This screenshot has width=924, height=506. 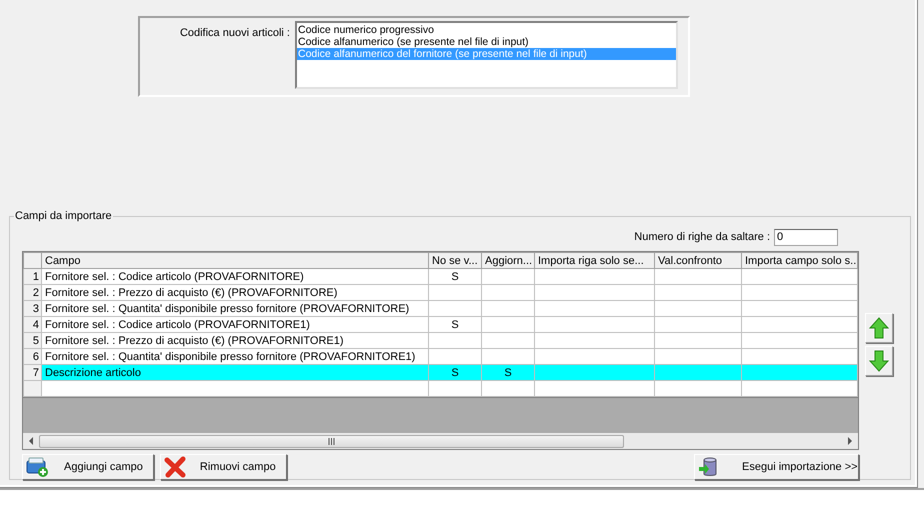 What do you see at coordinates (234, 33) in the screenshot?
I see `coding-label: Codifica nuovi articoli :` at bounding box center [234, 33].